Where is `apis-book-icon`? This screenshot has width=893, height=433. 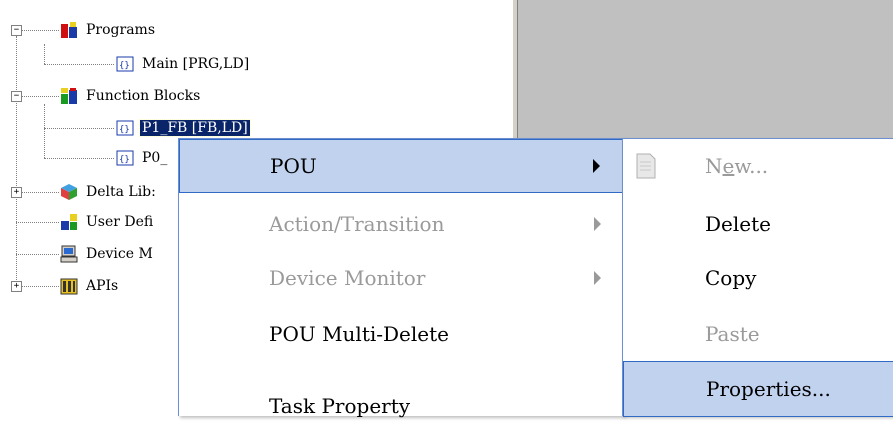
apis-book-icon is located at coordinates (69, 286).